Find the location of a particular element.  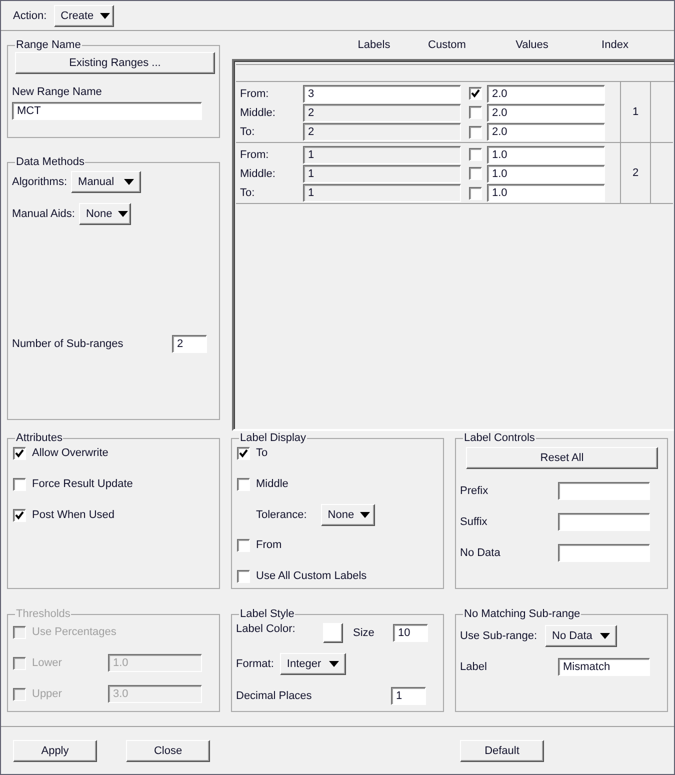

checkbox-label: Upper is located at coordinates (47, 694).